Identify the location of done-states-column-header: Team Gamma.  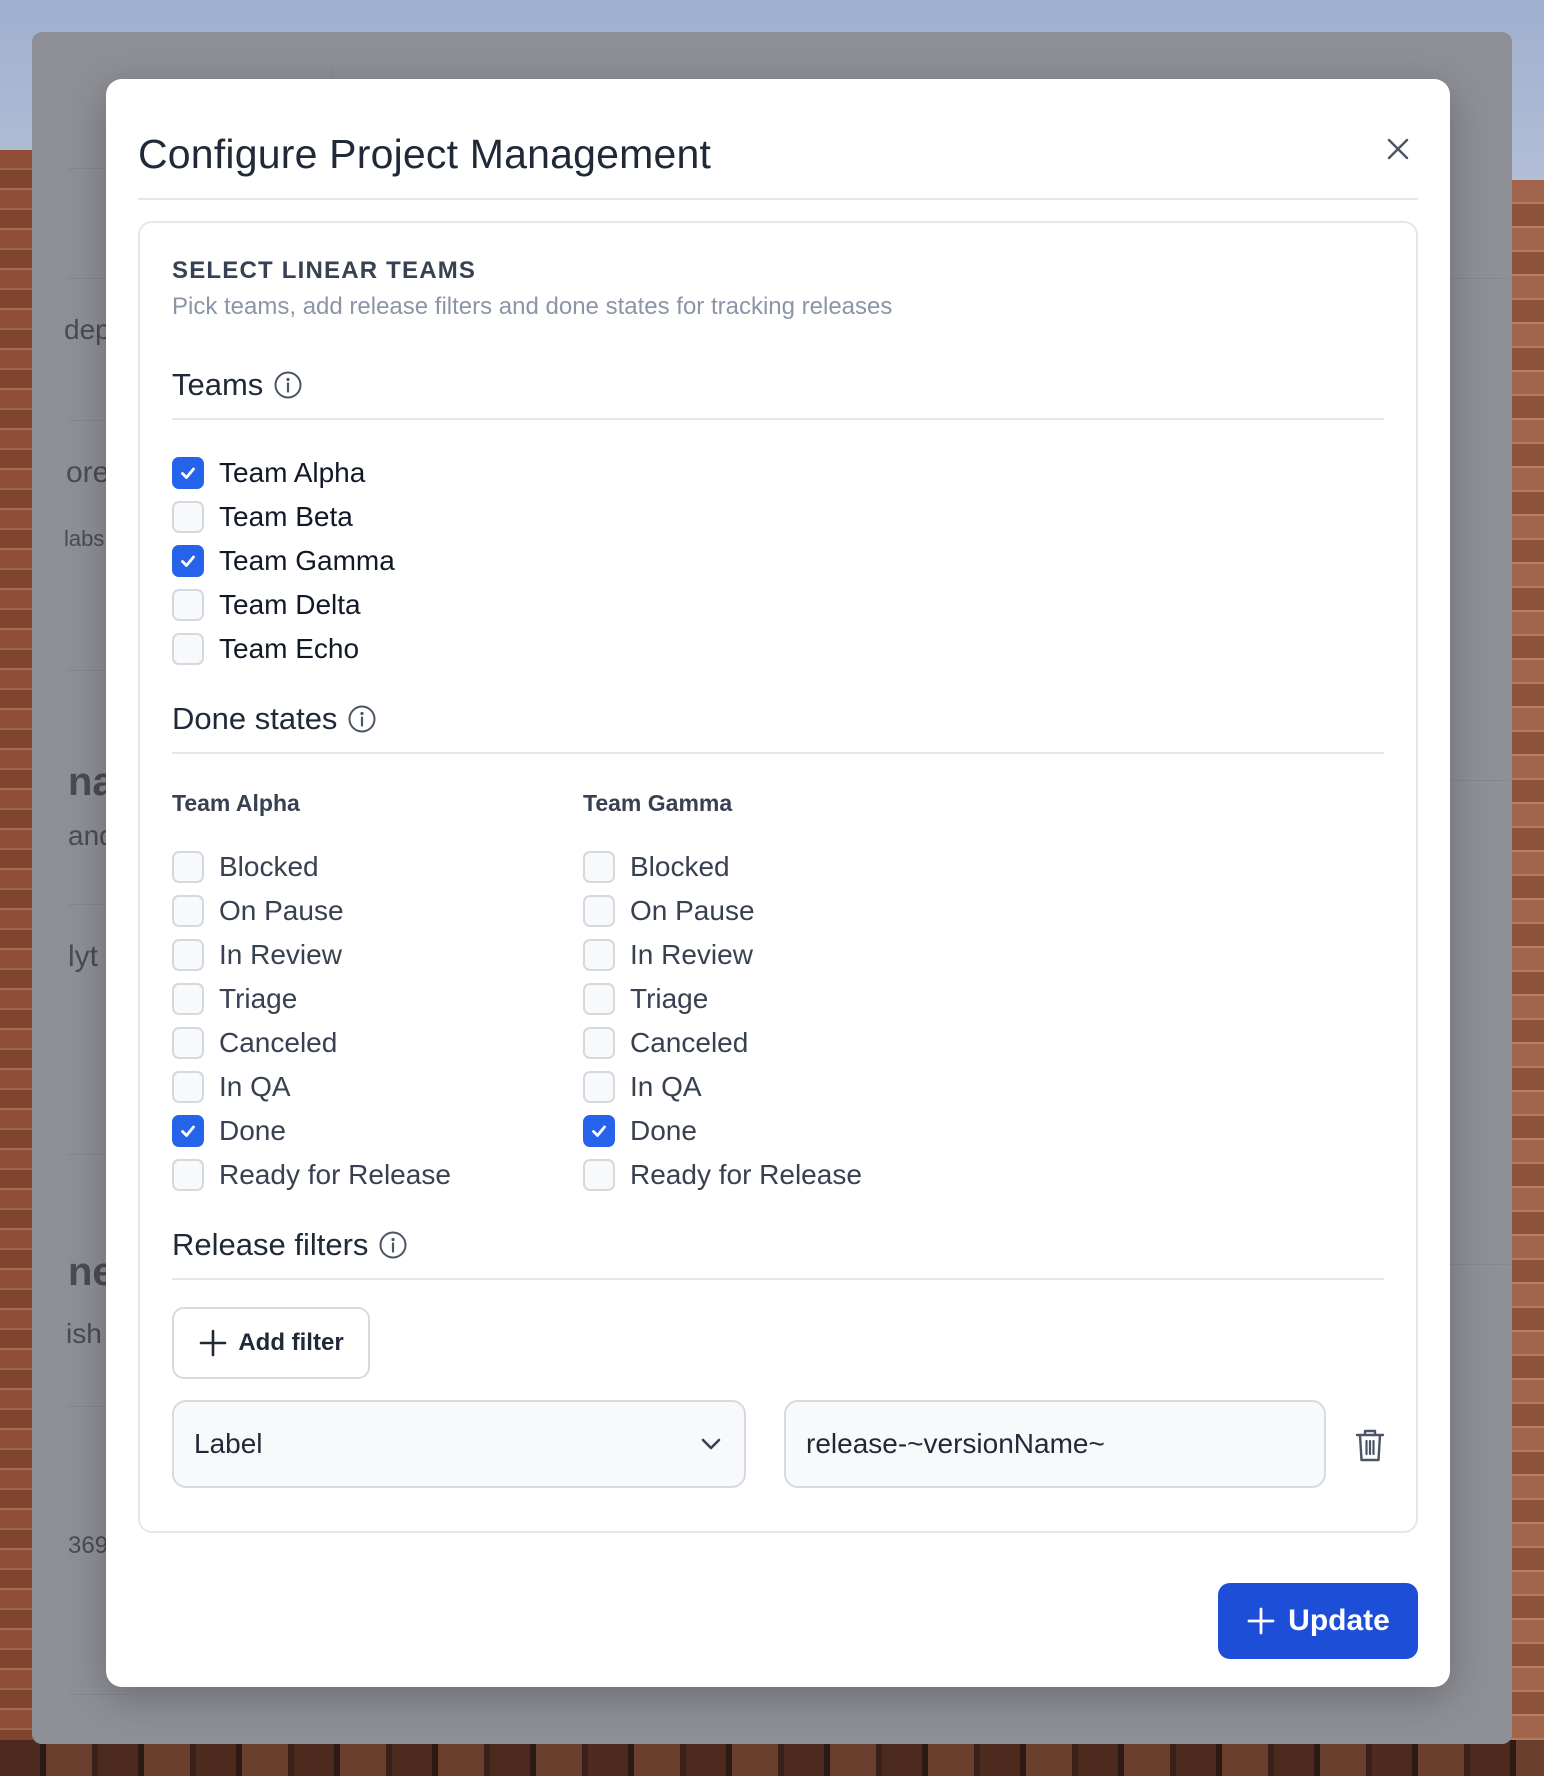
(658, 803).